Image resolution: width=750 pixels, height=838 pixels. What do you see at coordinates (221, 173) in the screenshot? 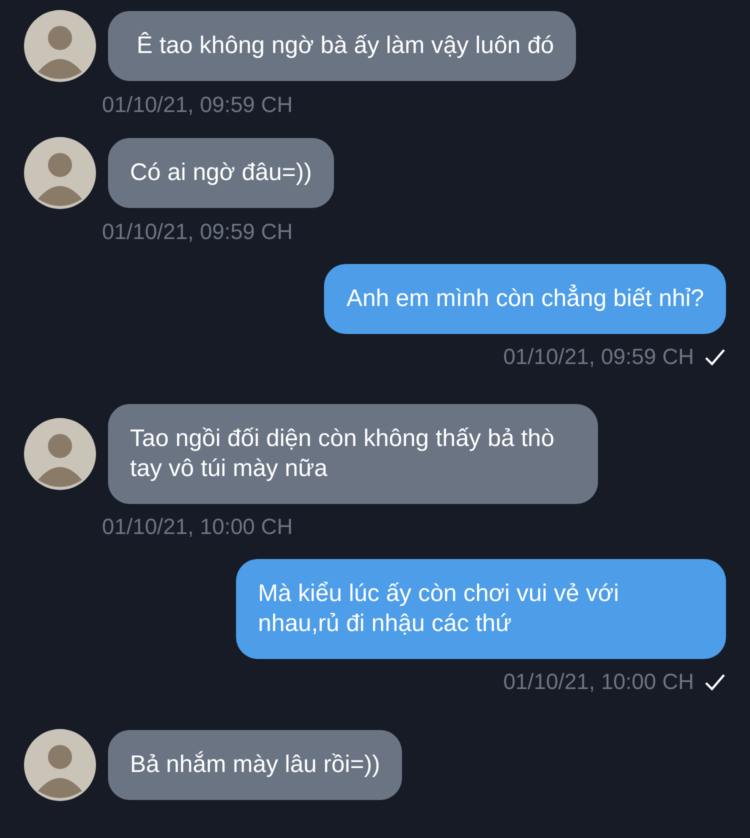
I see `message-bubble: Có ai ngờ đâu=))` at bounding box center [221, 173].